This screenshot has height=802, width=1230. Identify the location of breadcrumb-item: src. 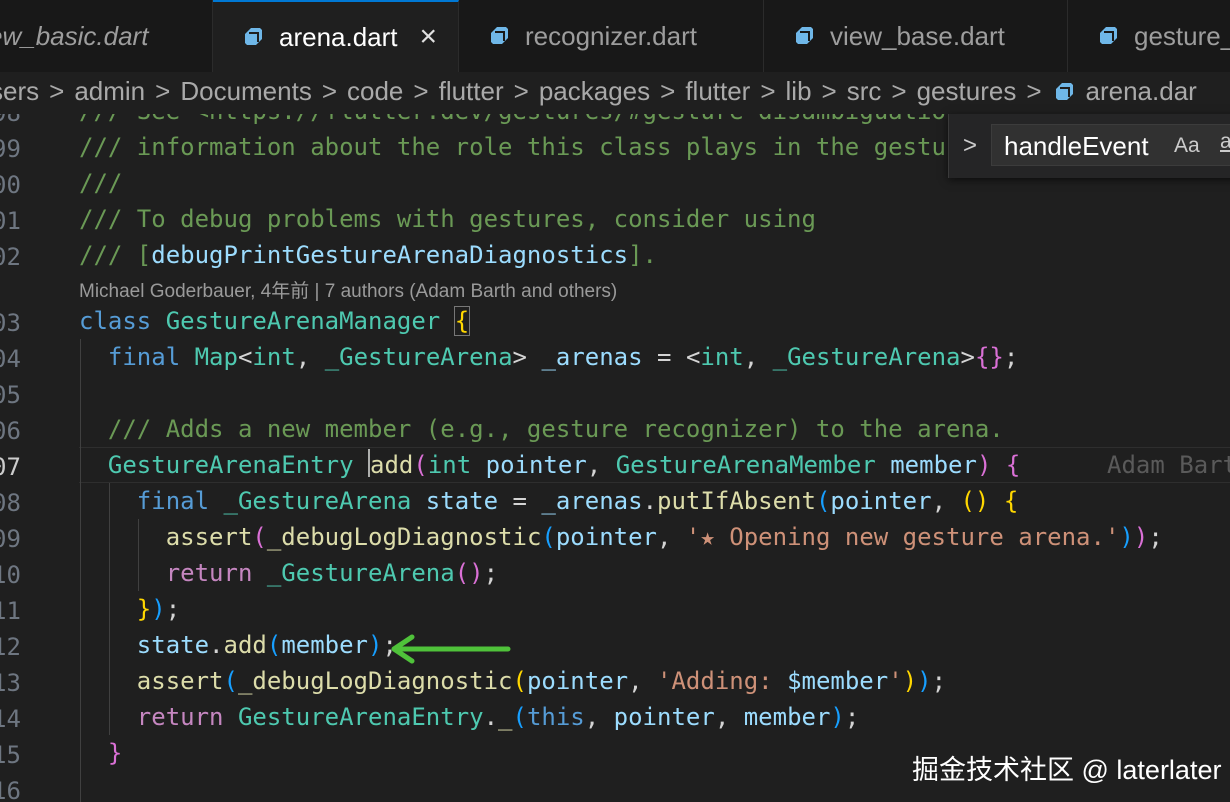
(864, 91).